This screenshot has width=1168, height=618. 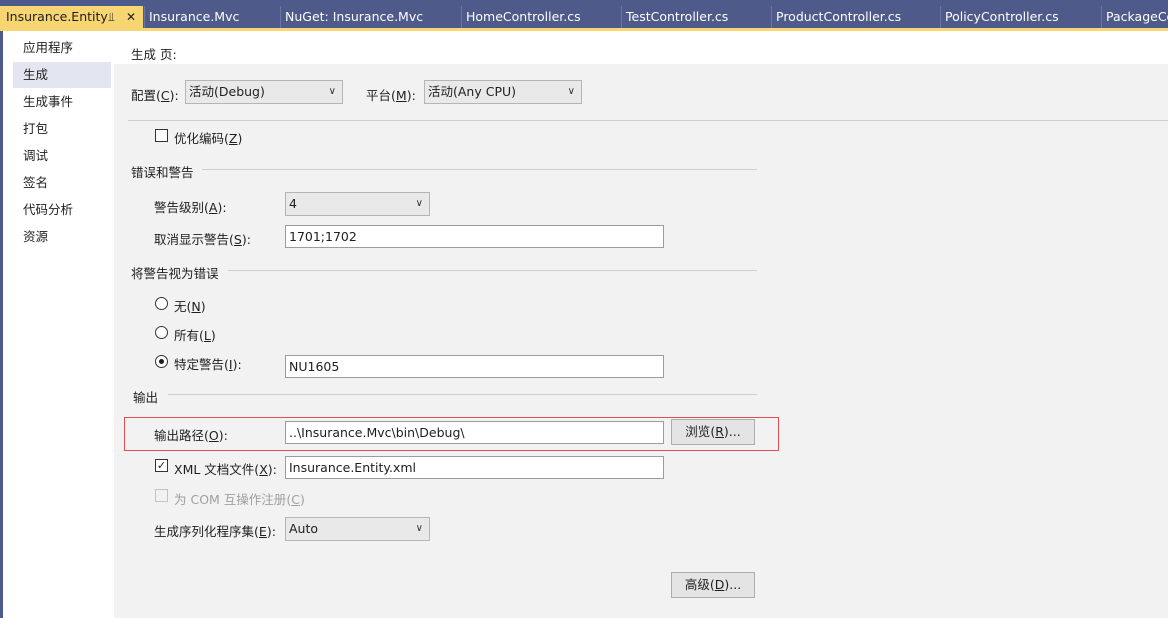 I want to click on tab-label: TestController.cs, so click(x=677, y=16).